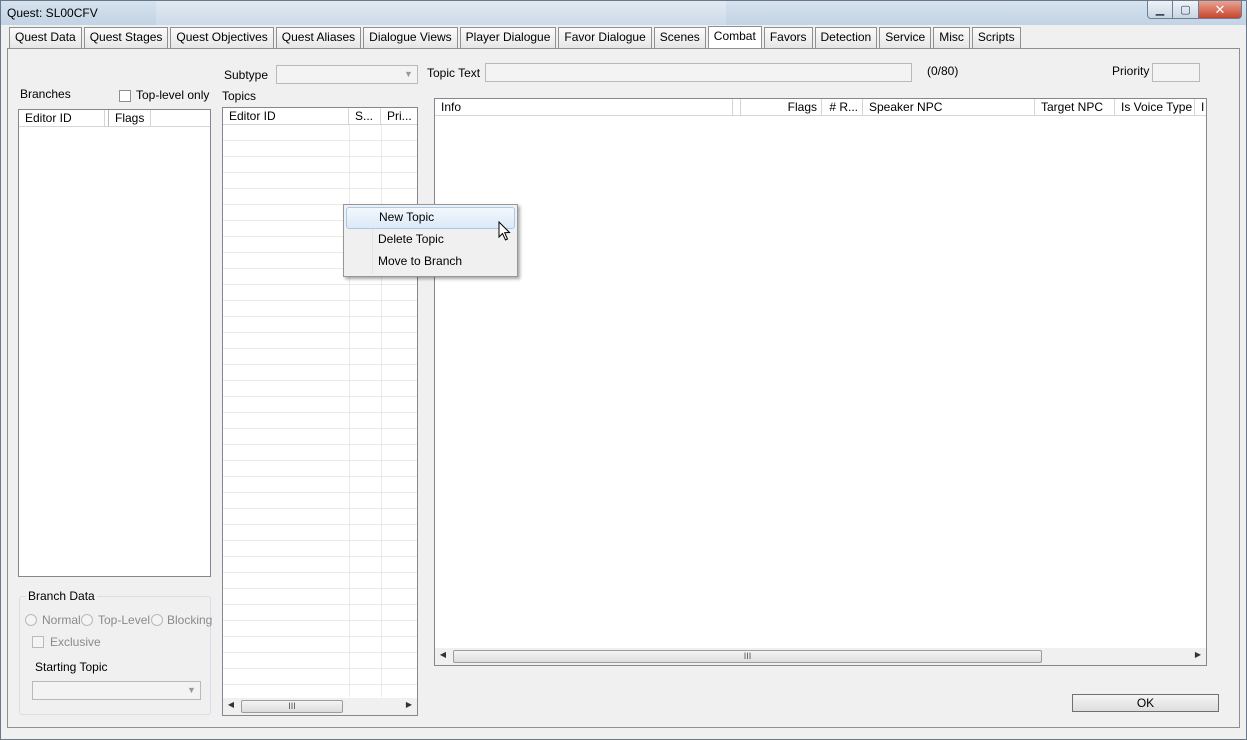 Image resolution: width=1247 pixels, height=740 pixels. I want to click on branches-col-flags: Flags, so click(130, 118).